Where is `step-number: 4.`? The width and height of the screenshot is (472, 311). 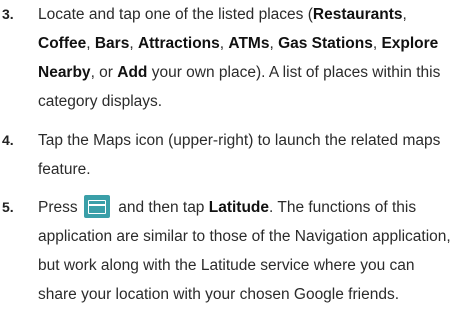
step-number: 4. is located at coordinates (8, 140).